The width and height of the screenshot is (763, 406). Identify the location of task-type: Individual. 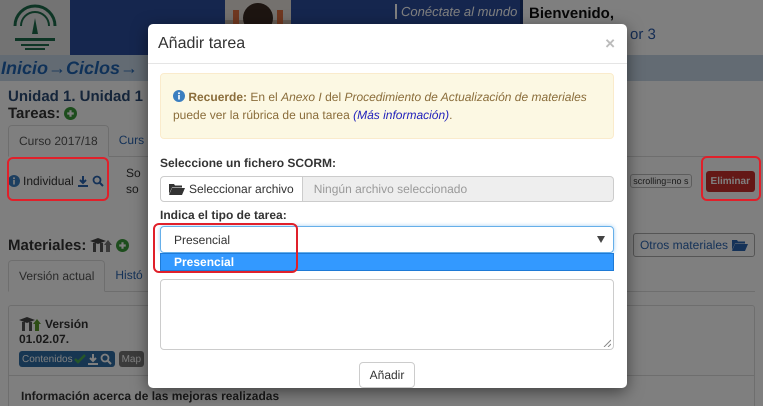
(48, 181).